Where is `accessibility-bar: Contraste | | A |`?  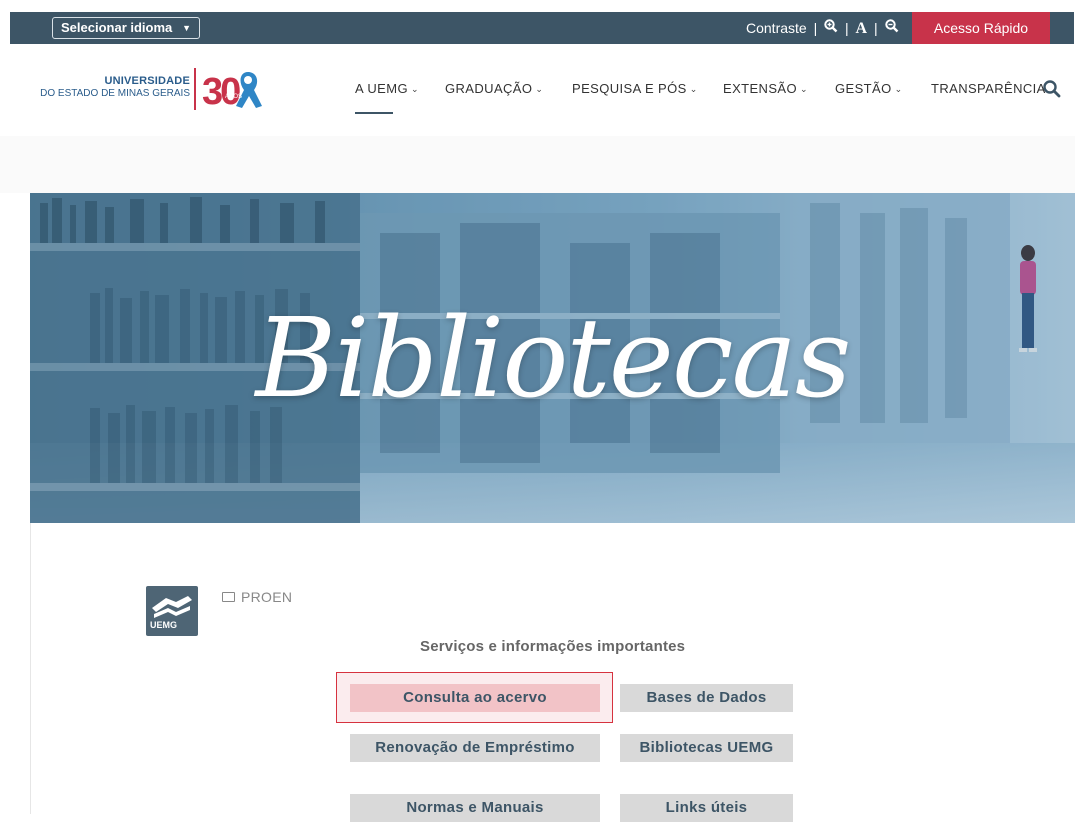 accessibility-bar: Contraste | | A | is located at coordinates (822, 28).